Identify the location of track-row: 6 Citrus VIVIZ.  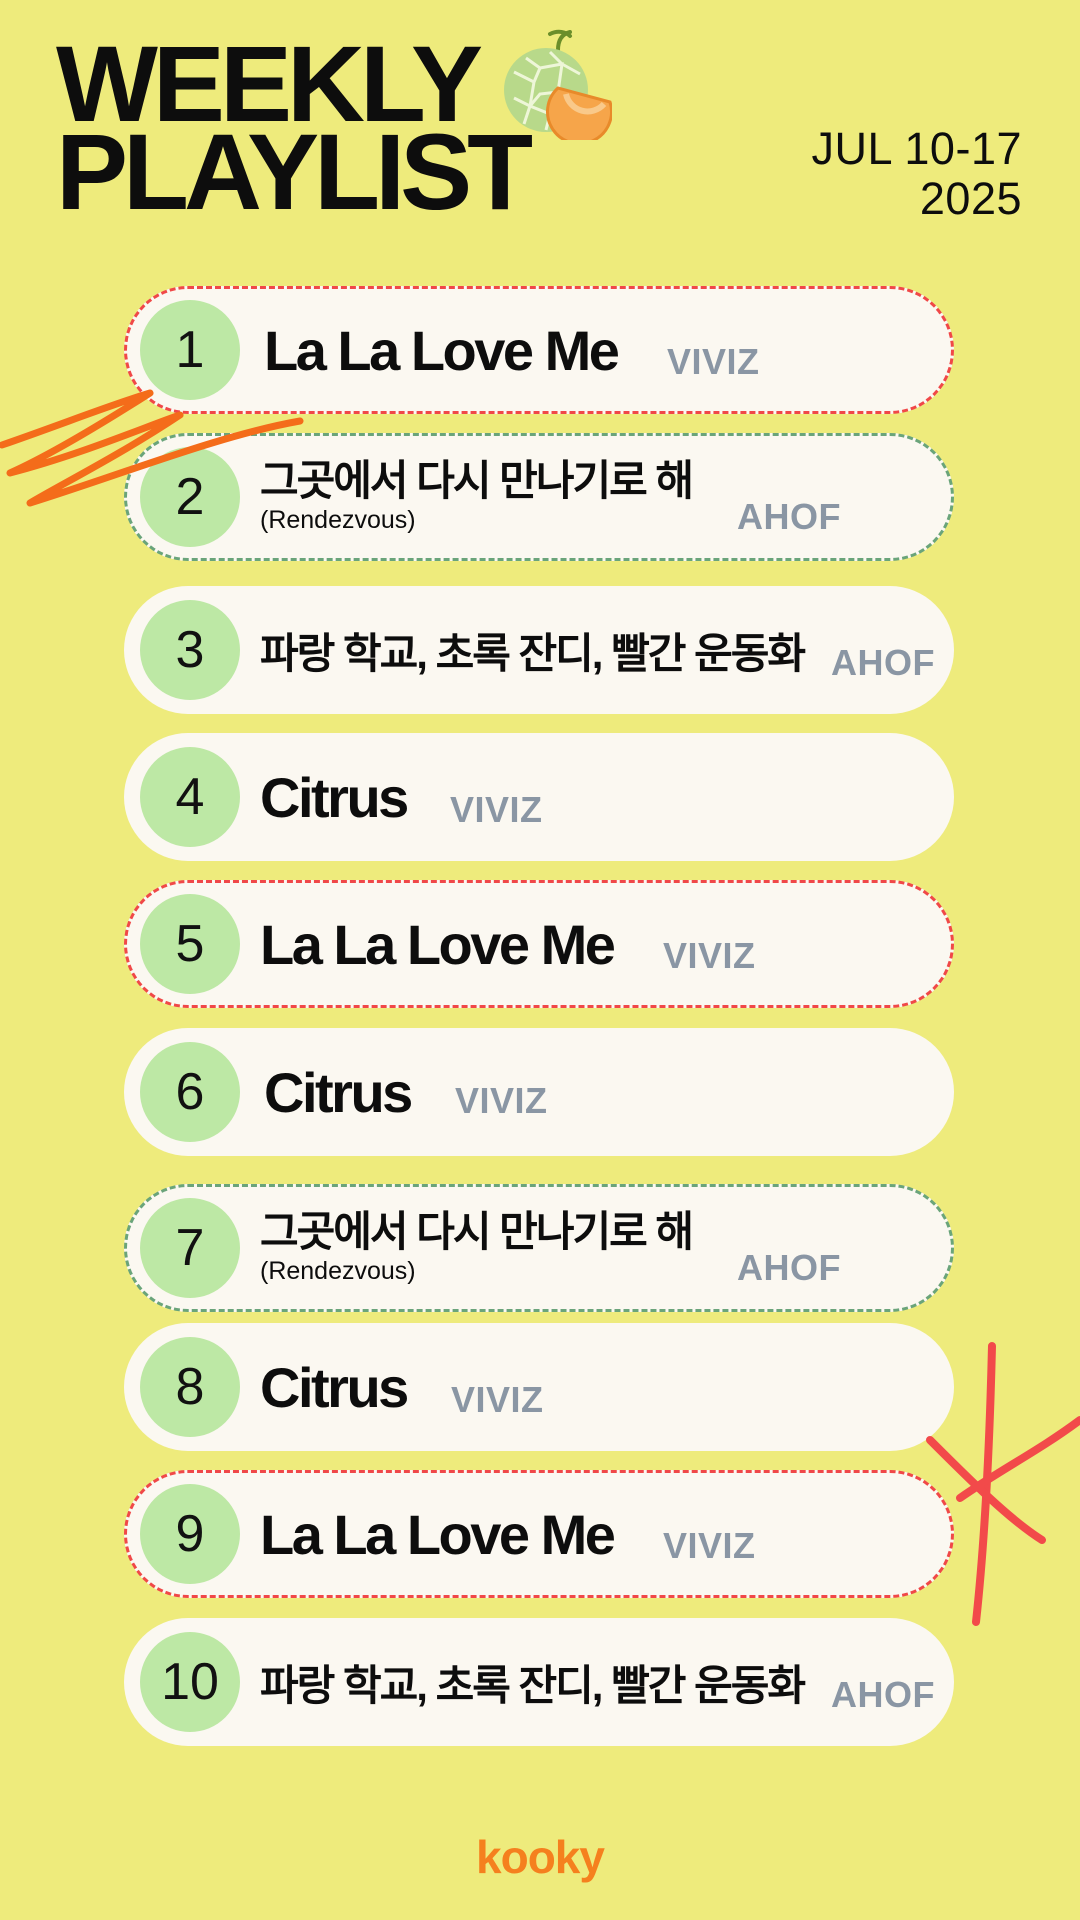
(539, 1092).